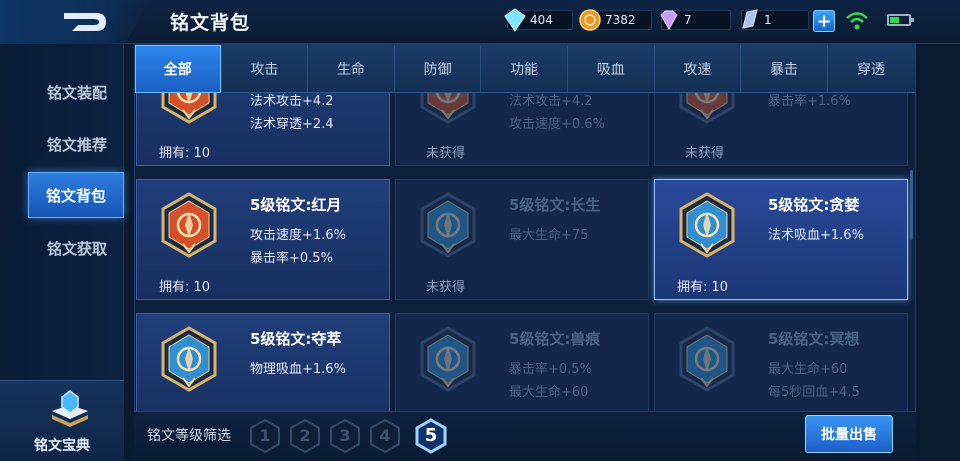 The width and height of the screenshot is (960, 461). Describe the element at coordinates (298, 247) in the screenshot. I see `rune-stats: 攻击速度+1.6% 暴击率+0.5%` at that location.